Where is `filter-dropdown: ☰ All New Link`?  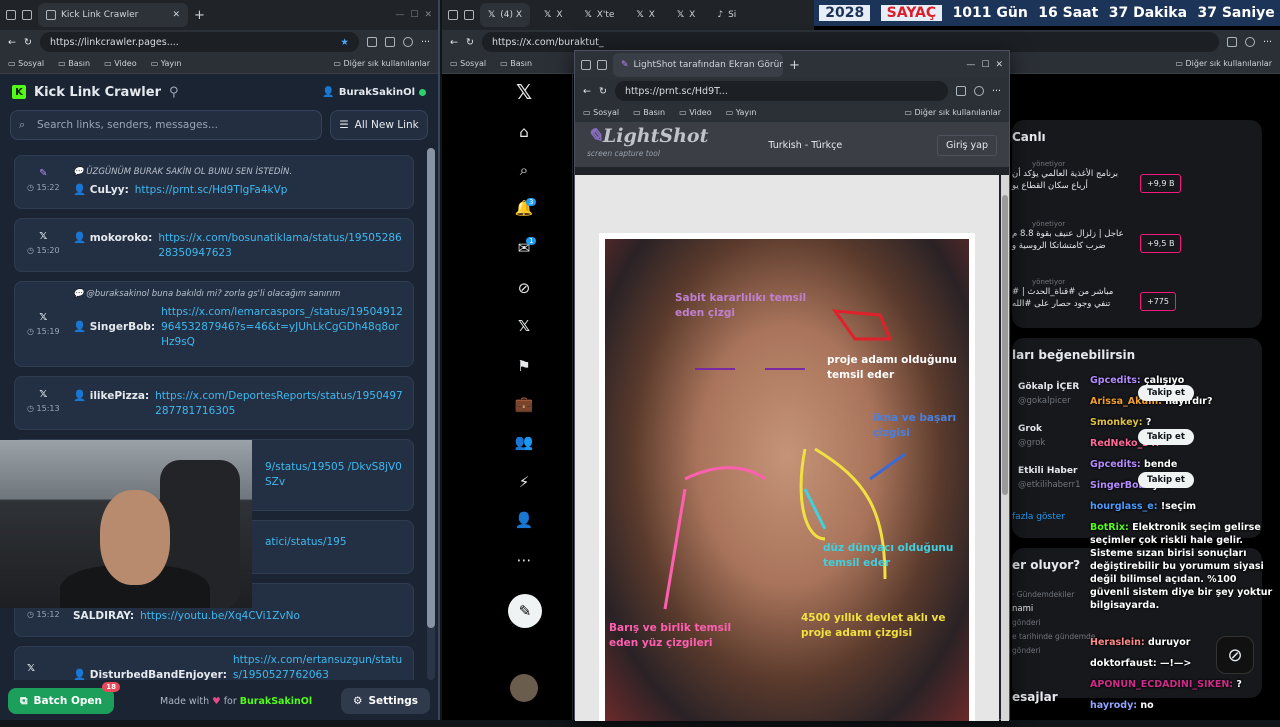
filter-dropdown: ☰ All New Link is located at coordinates (379, 125).